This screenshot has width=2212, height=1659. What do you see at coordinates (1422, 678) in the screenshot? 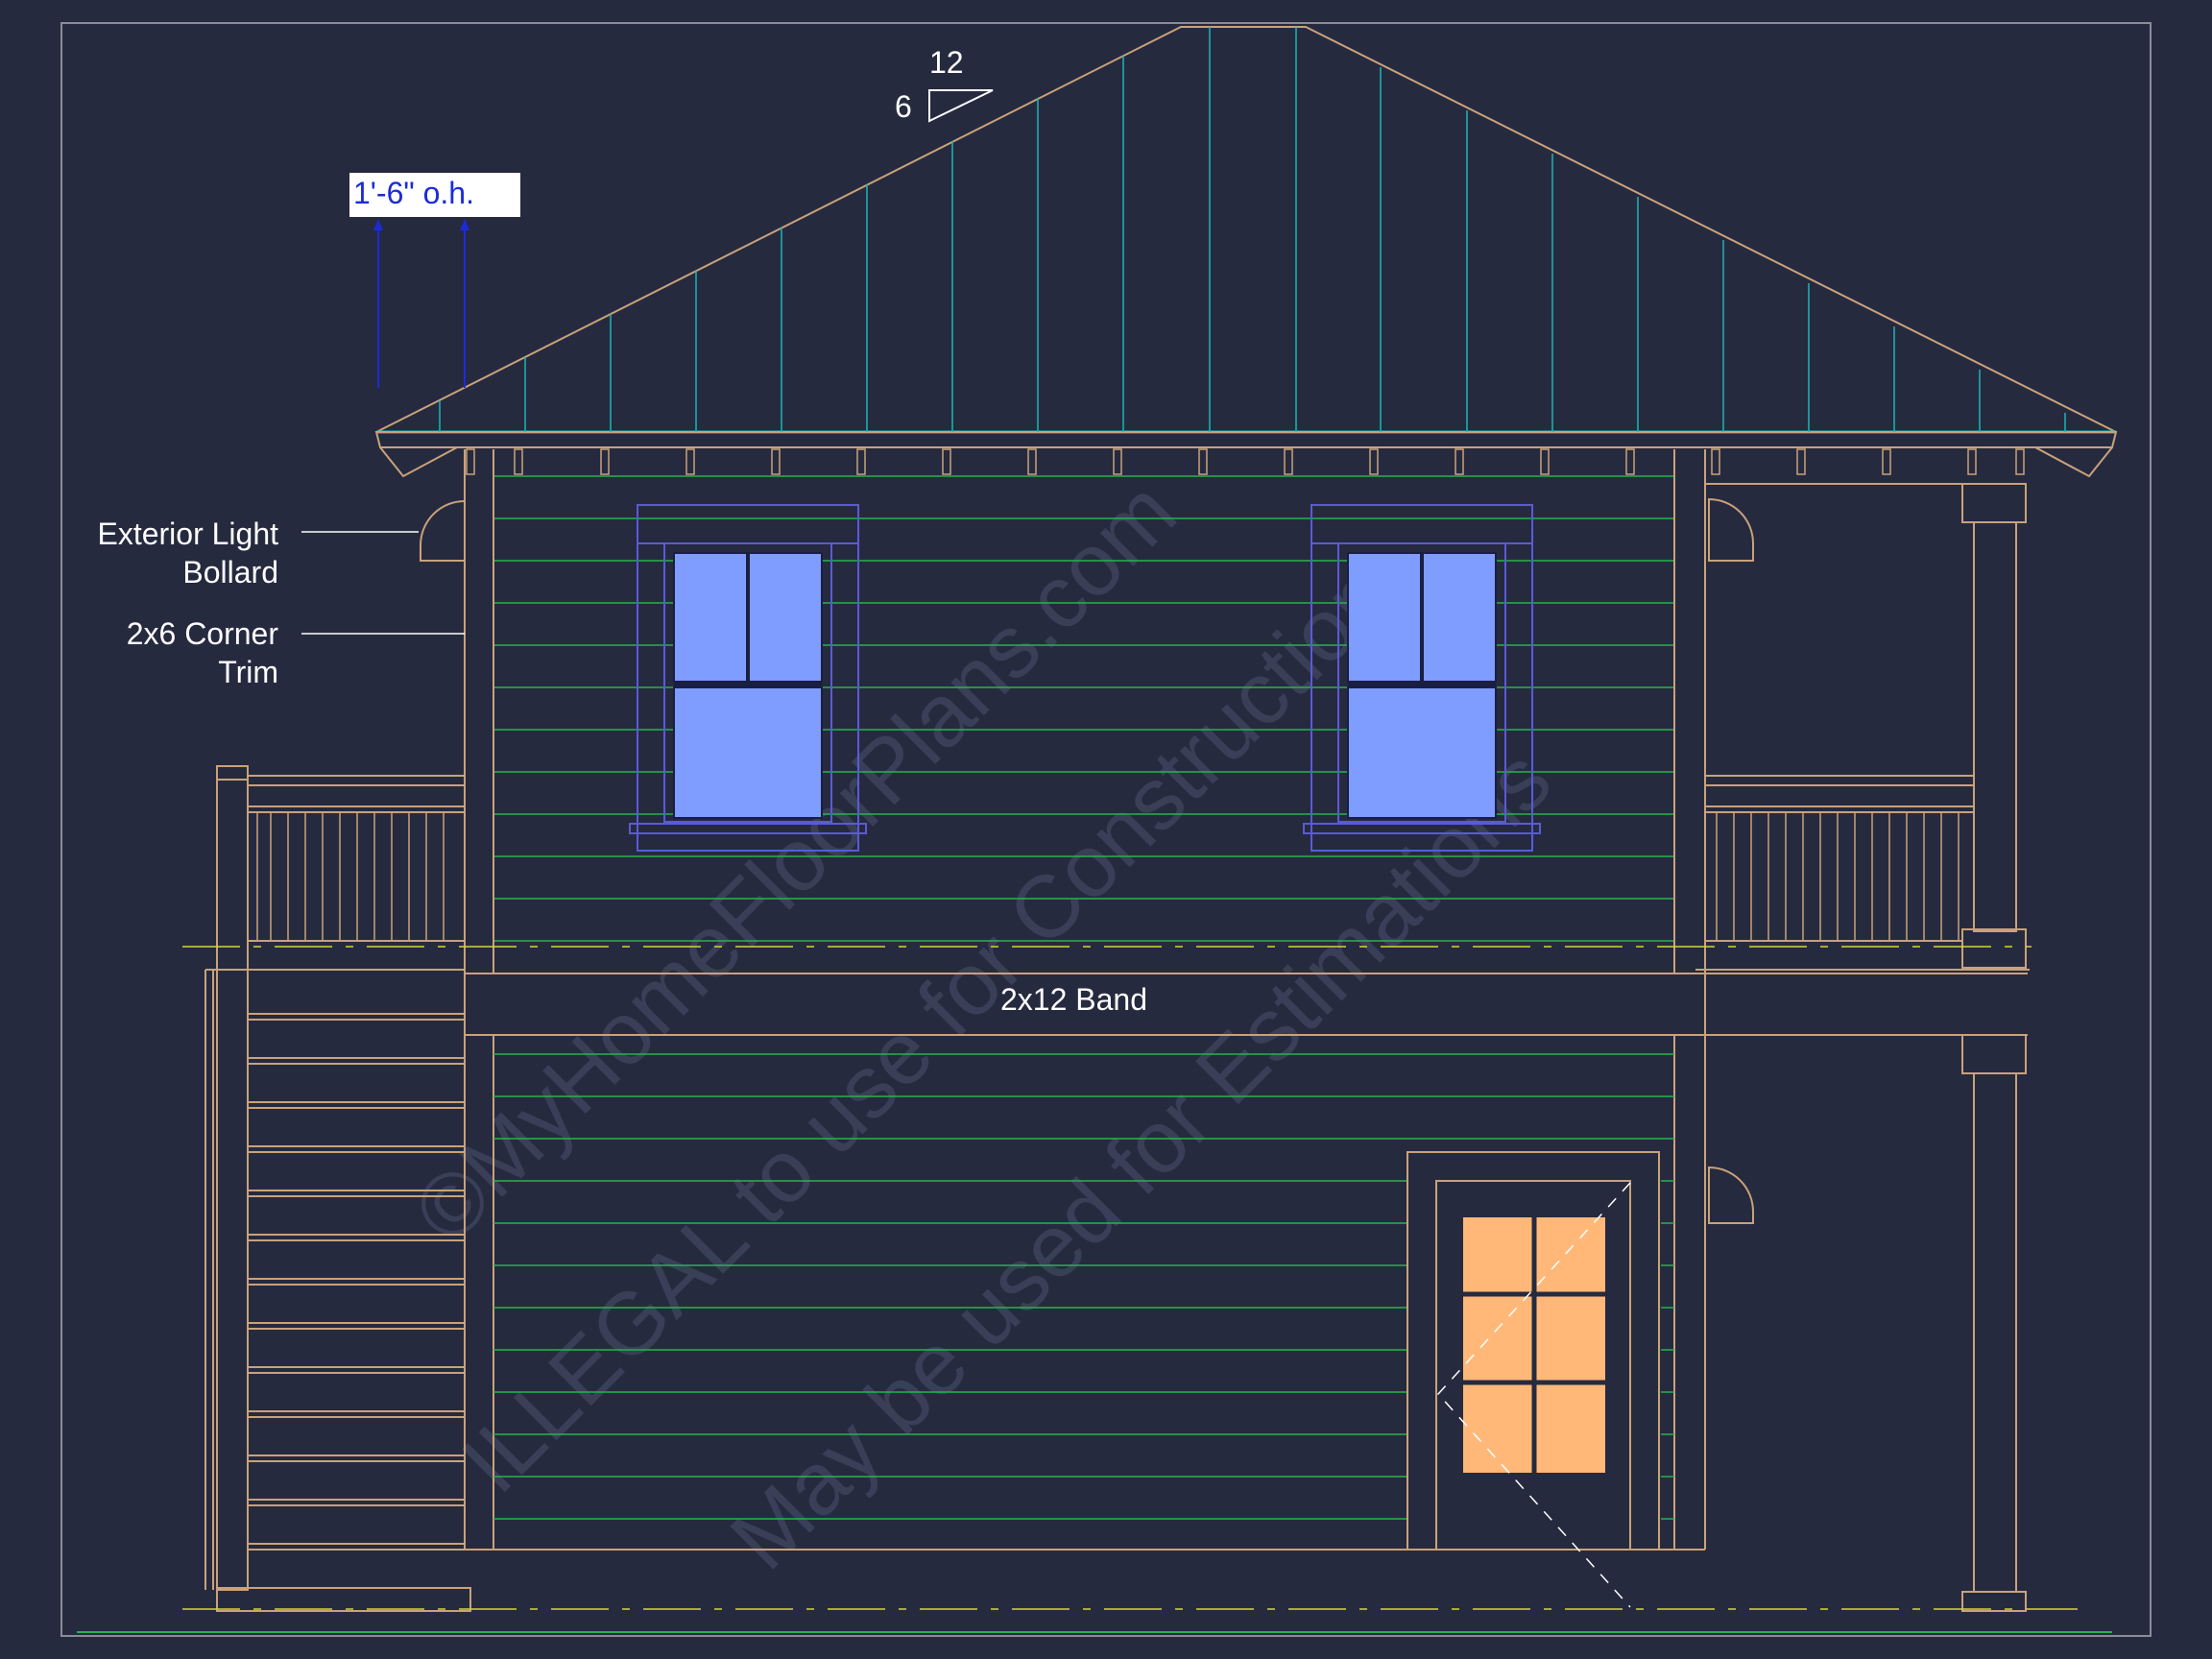
I see `window-right` at bounding box center [1422, 678].